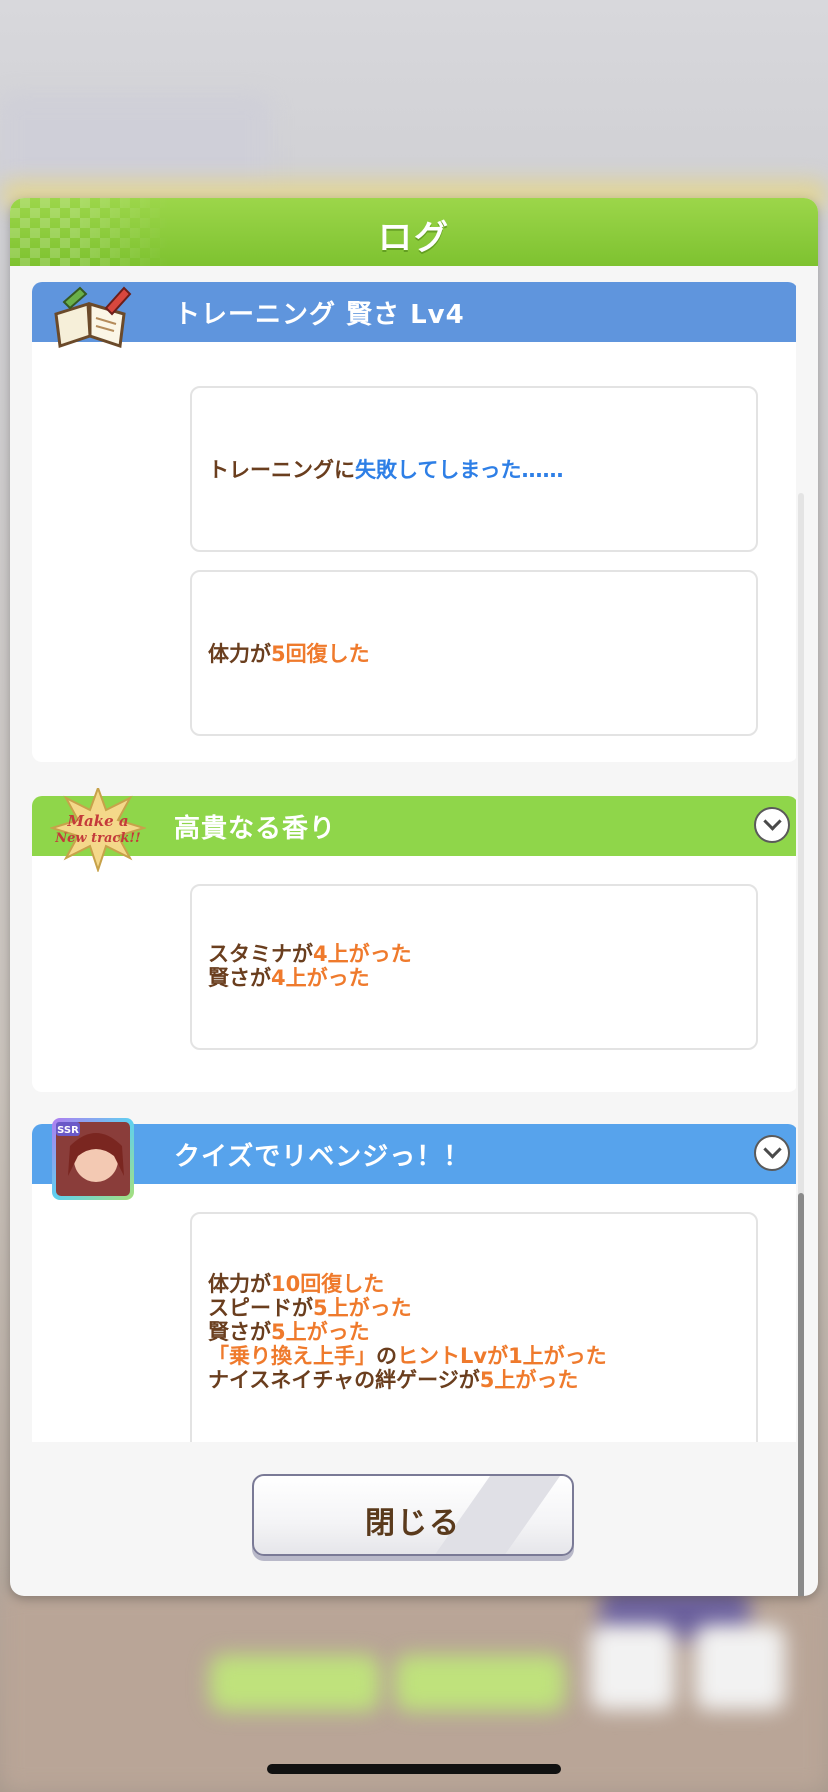 Image resolution: width=828 pixels, height=1792 pixels. Describe the element at coordinates (328, 1284) in the screenshot. I see `log-text-highlight: 10回復した` at that location.